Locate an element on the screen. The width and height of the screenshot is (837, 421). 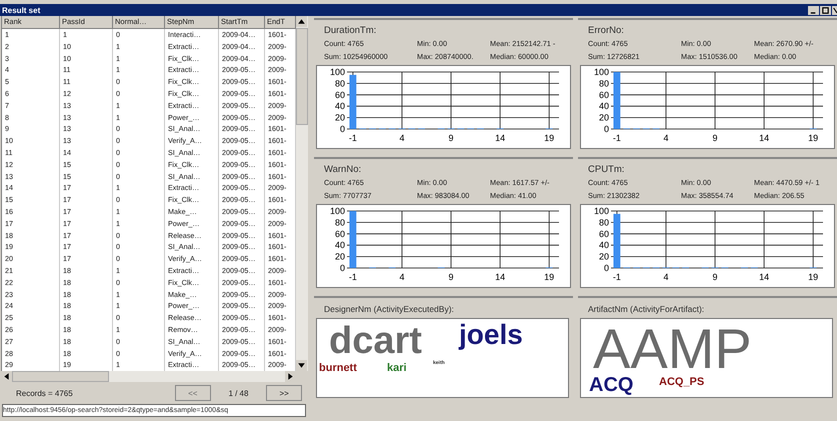
chart-title: DurationTm: is located at coordinates (350, 31).